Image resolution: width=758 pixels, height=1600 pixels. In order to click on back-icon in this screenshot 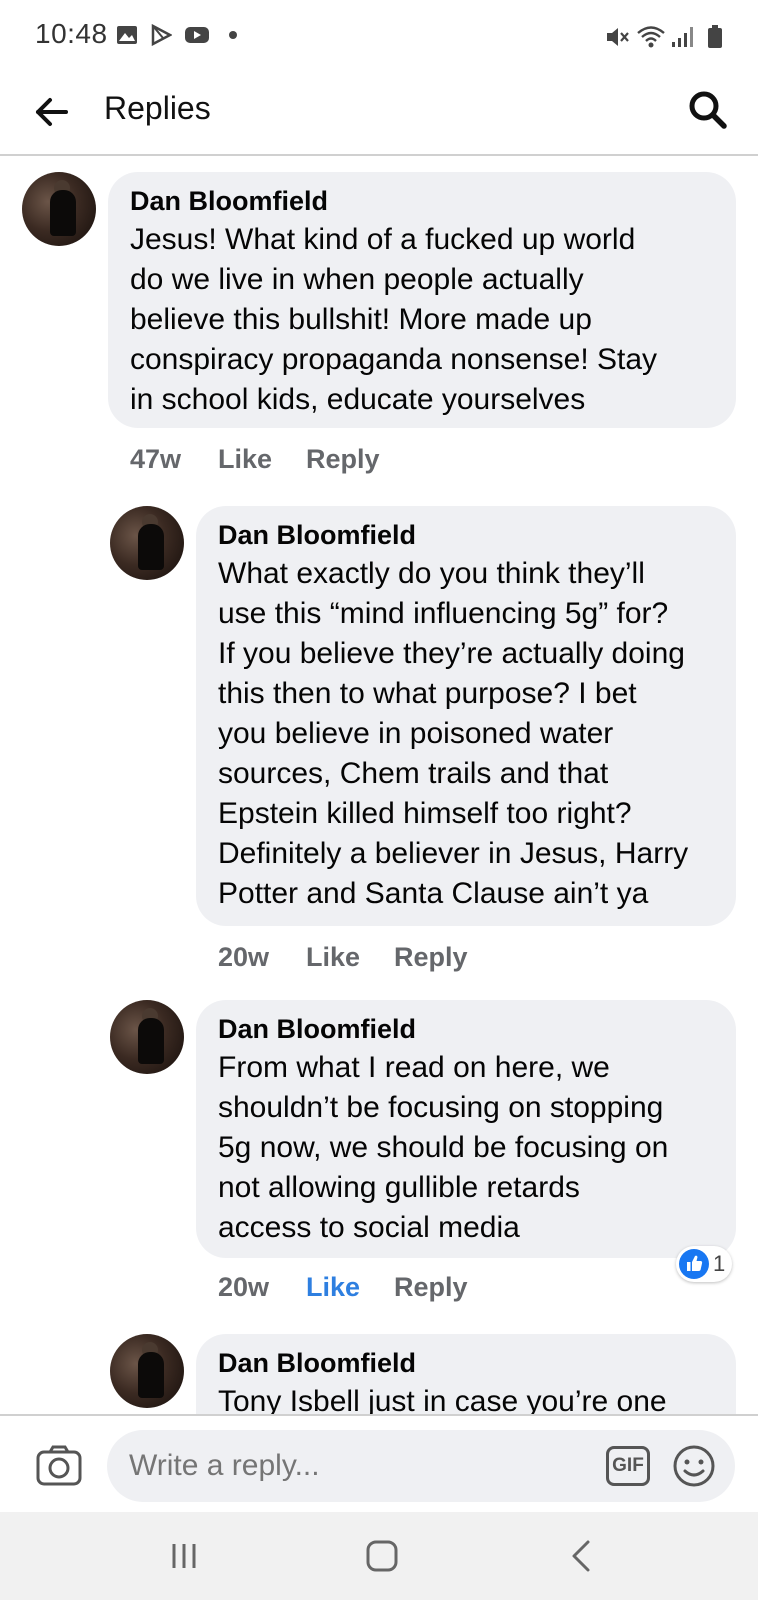, I will do `click(582, 1556)`.